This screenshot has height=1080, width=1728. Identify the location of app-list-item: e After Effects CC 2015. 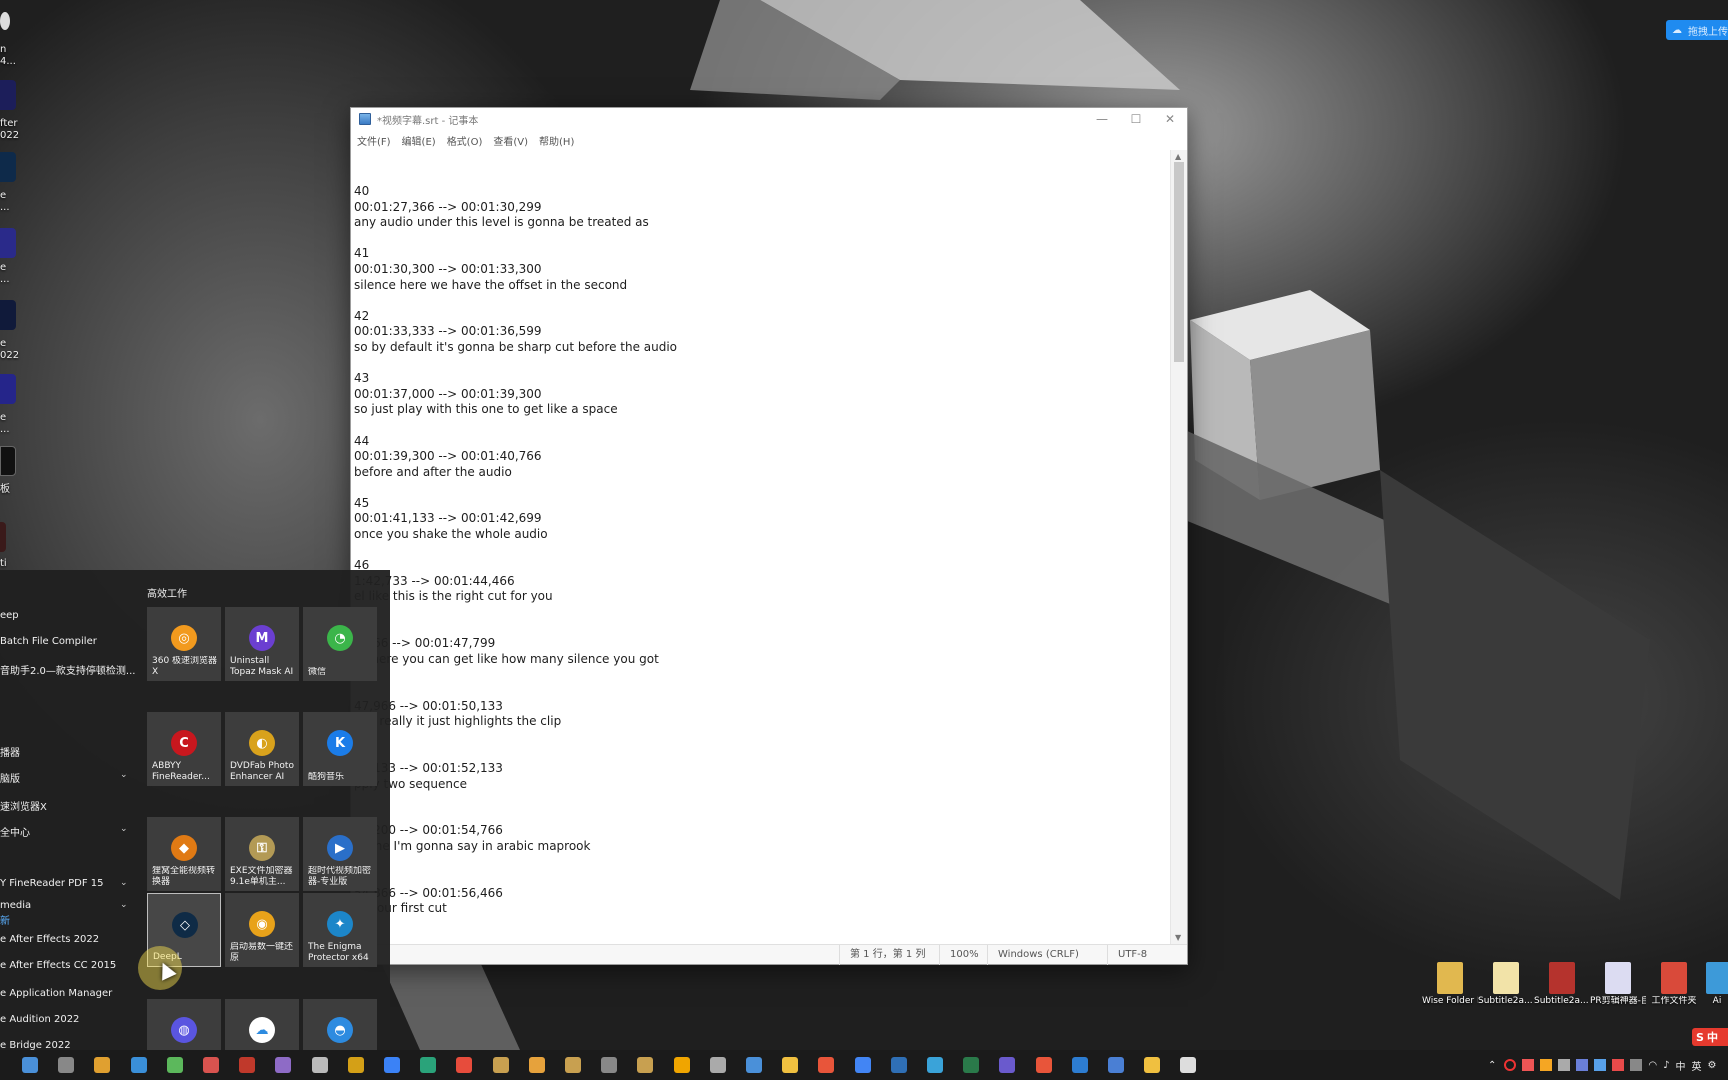
(67, 968).